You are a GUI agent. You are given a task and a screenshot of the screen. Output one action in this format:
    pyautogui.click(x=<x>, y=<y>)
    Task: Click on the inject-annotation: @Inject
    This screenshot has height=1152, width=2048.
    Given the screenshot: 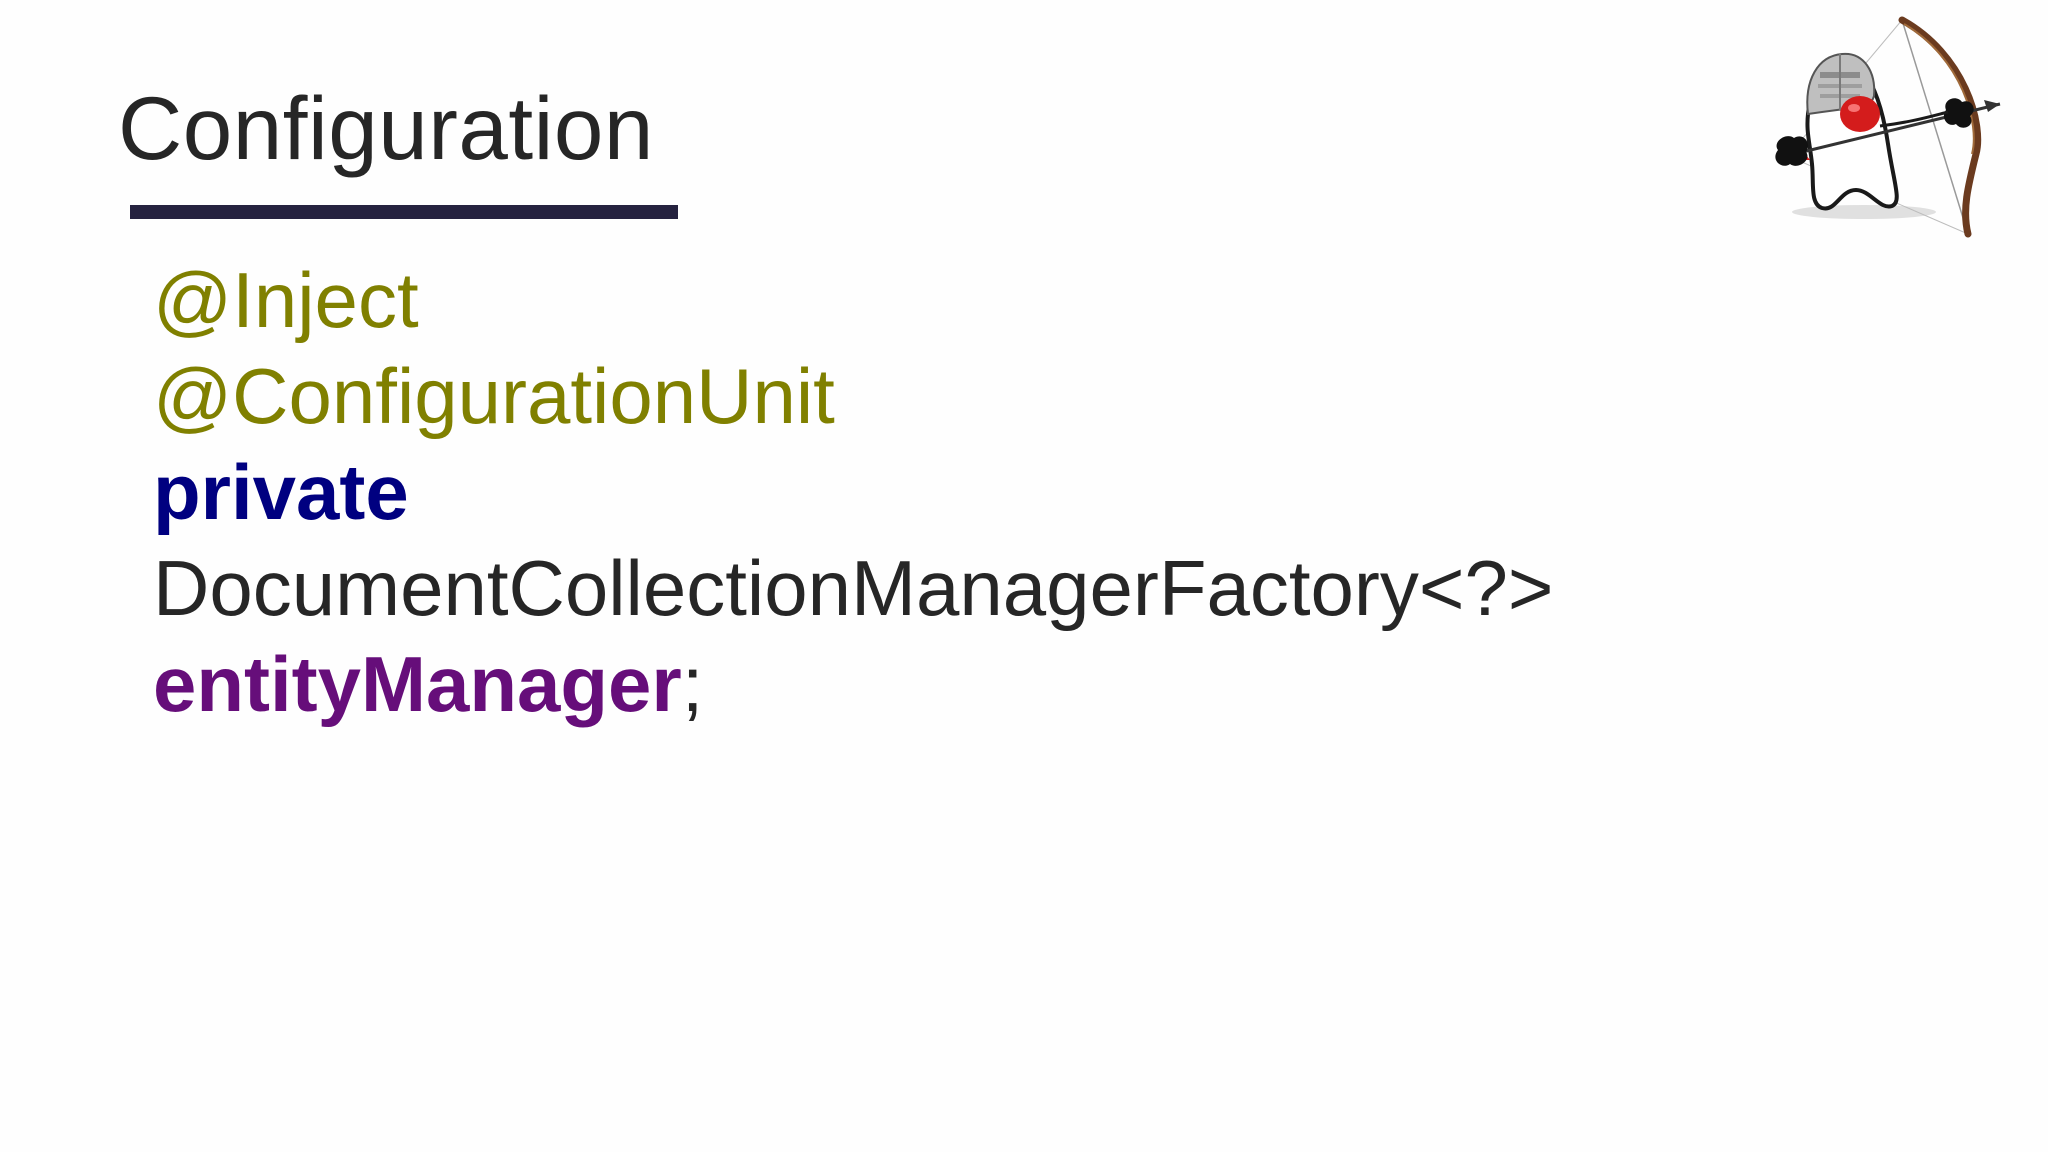 What is the action you would take?
    pyautogui.click(x=286, y=300)
    